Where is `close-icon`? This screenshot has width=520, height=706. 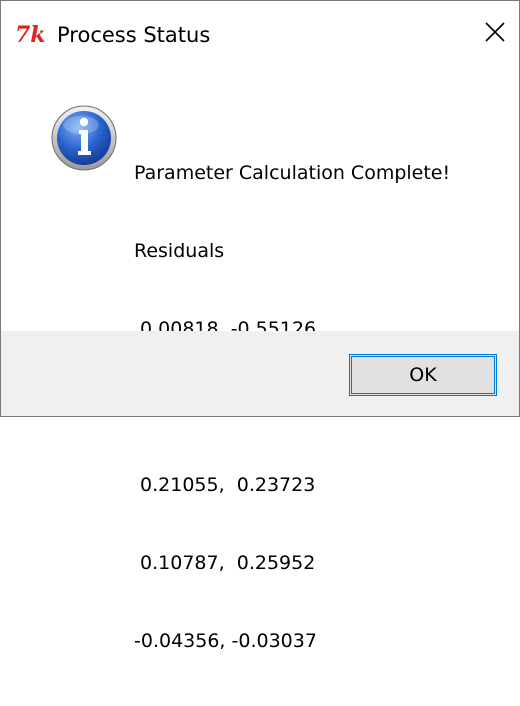
close-icon is located at coordinates (495, 32).